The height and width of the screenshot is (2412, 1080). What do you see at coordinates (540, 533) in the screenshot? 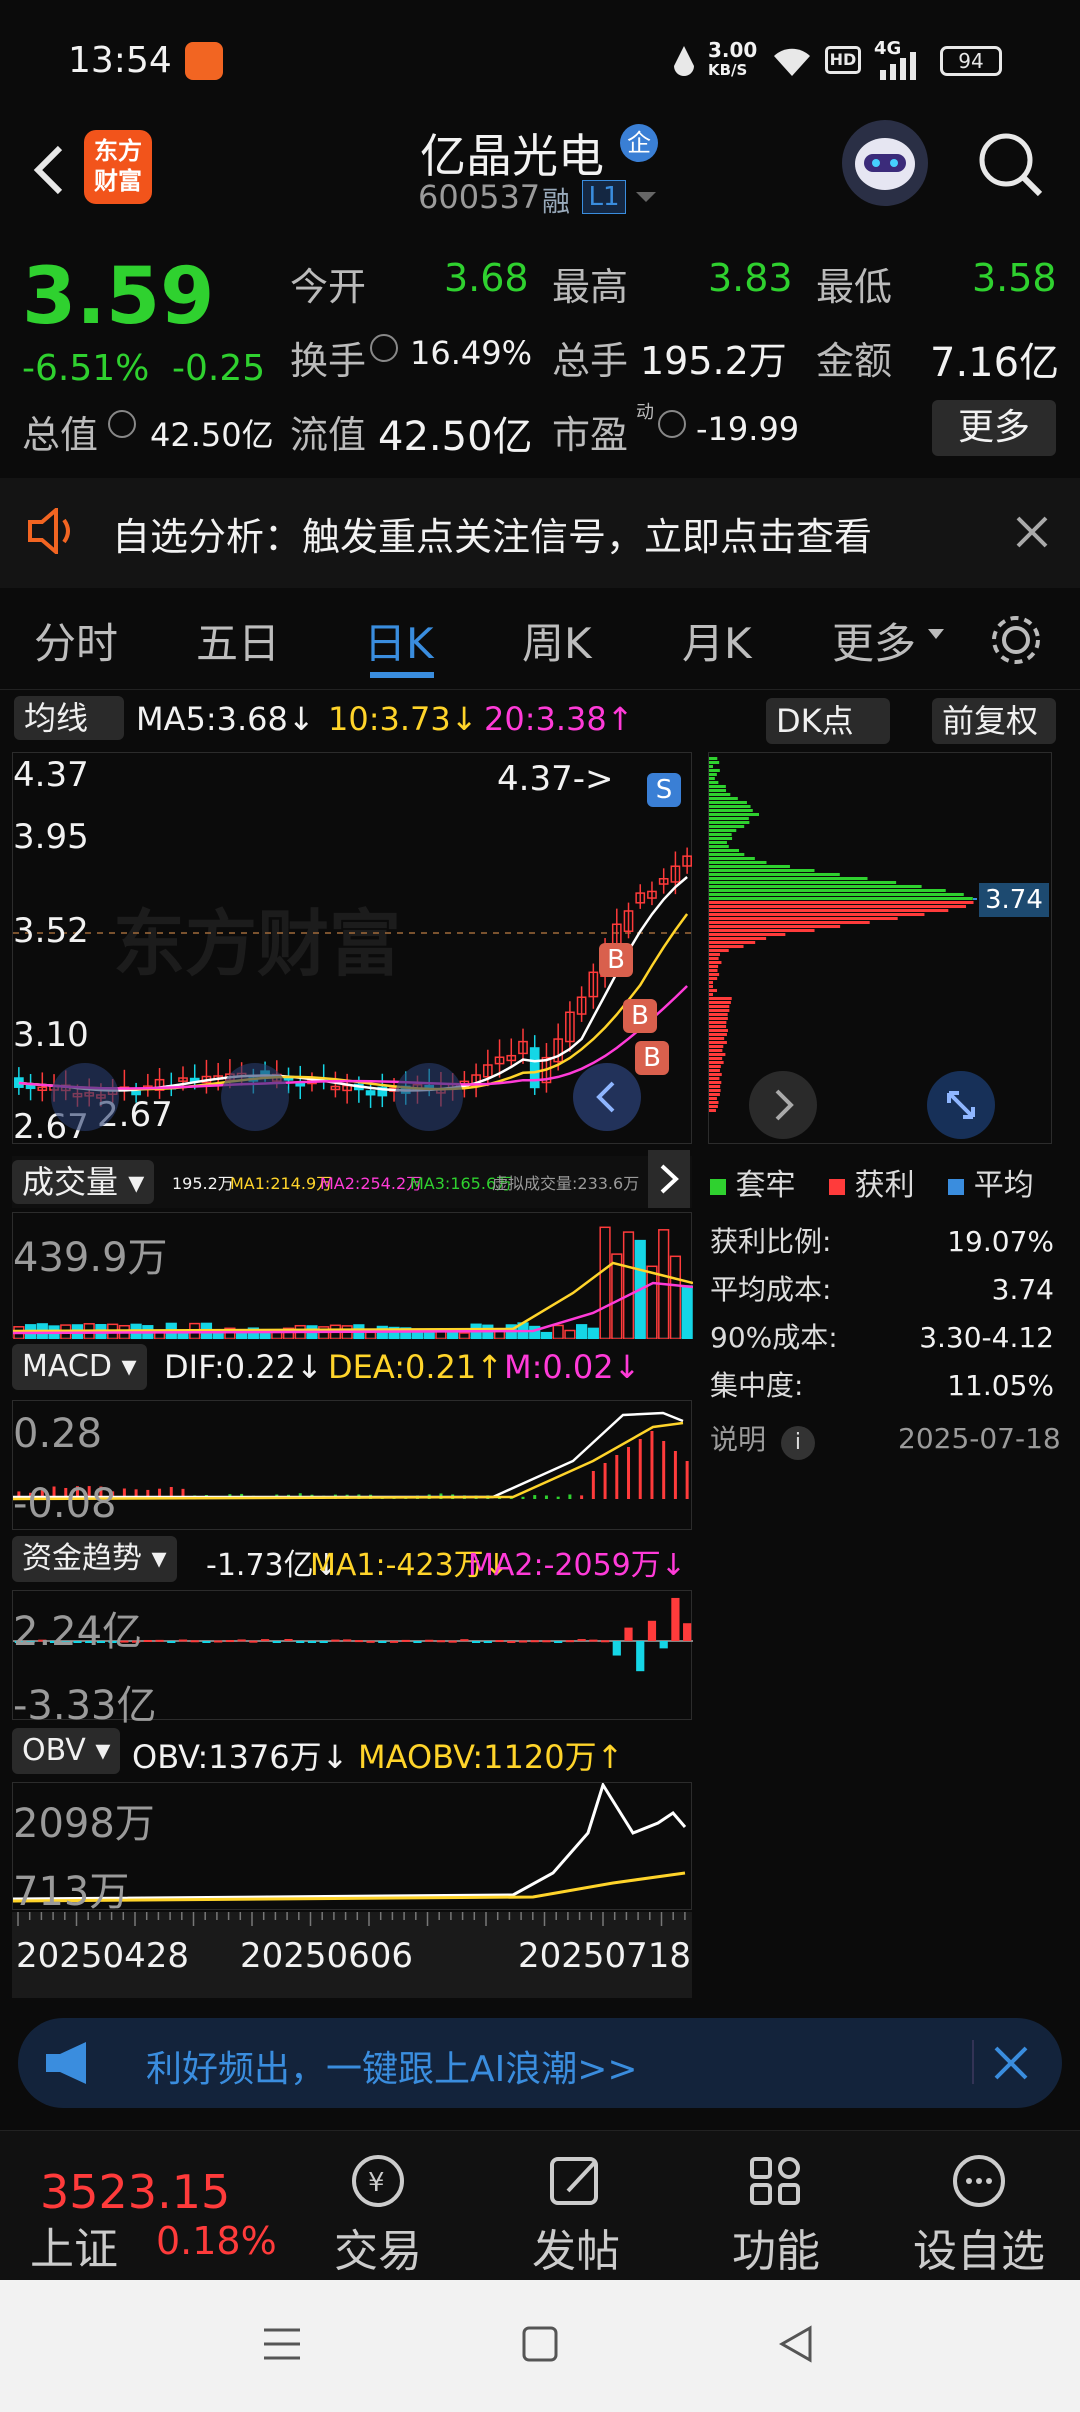
I see `watchlist-analysis-banner: 自选分析：触发重点关注信号，立即点击查看` at bounding box center [540, 533].